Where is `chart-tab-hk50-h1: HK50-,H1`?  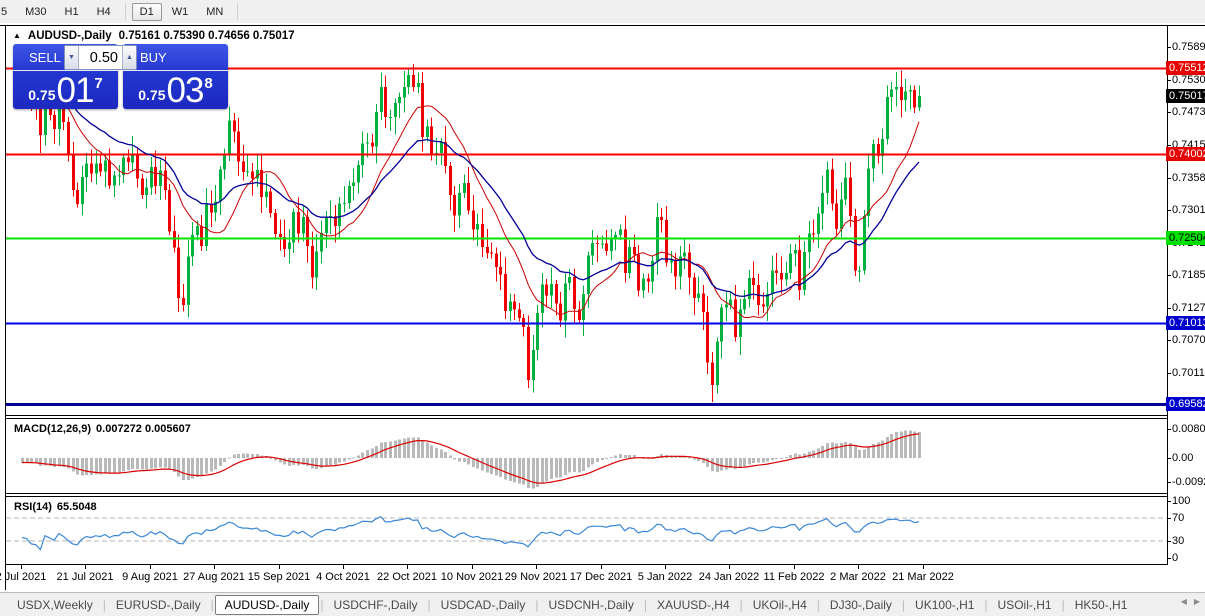
chart-tab-hk50-h1: HK50-,H1 is located at coordinates (1101, 605).